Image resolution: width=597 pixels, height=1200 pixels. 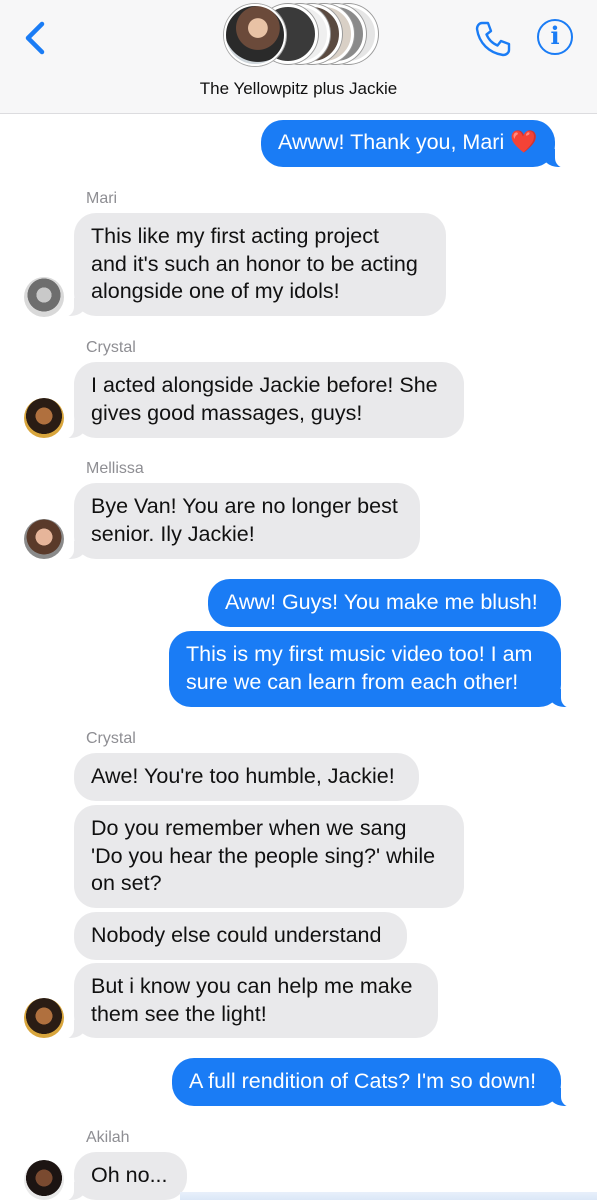 What do you see at coordinates (359, 654) in the screenshot?
I see `message-text-line: This is my first music video too! I am` at bounding box center [359, 654].